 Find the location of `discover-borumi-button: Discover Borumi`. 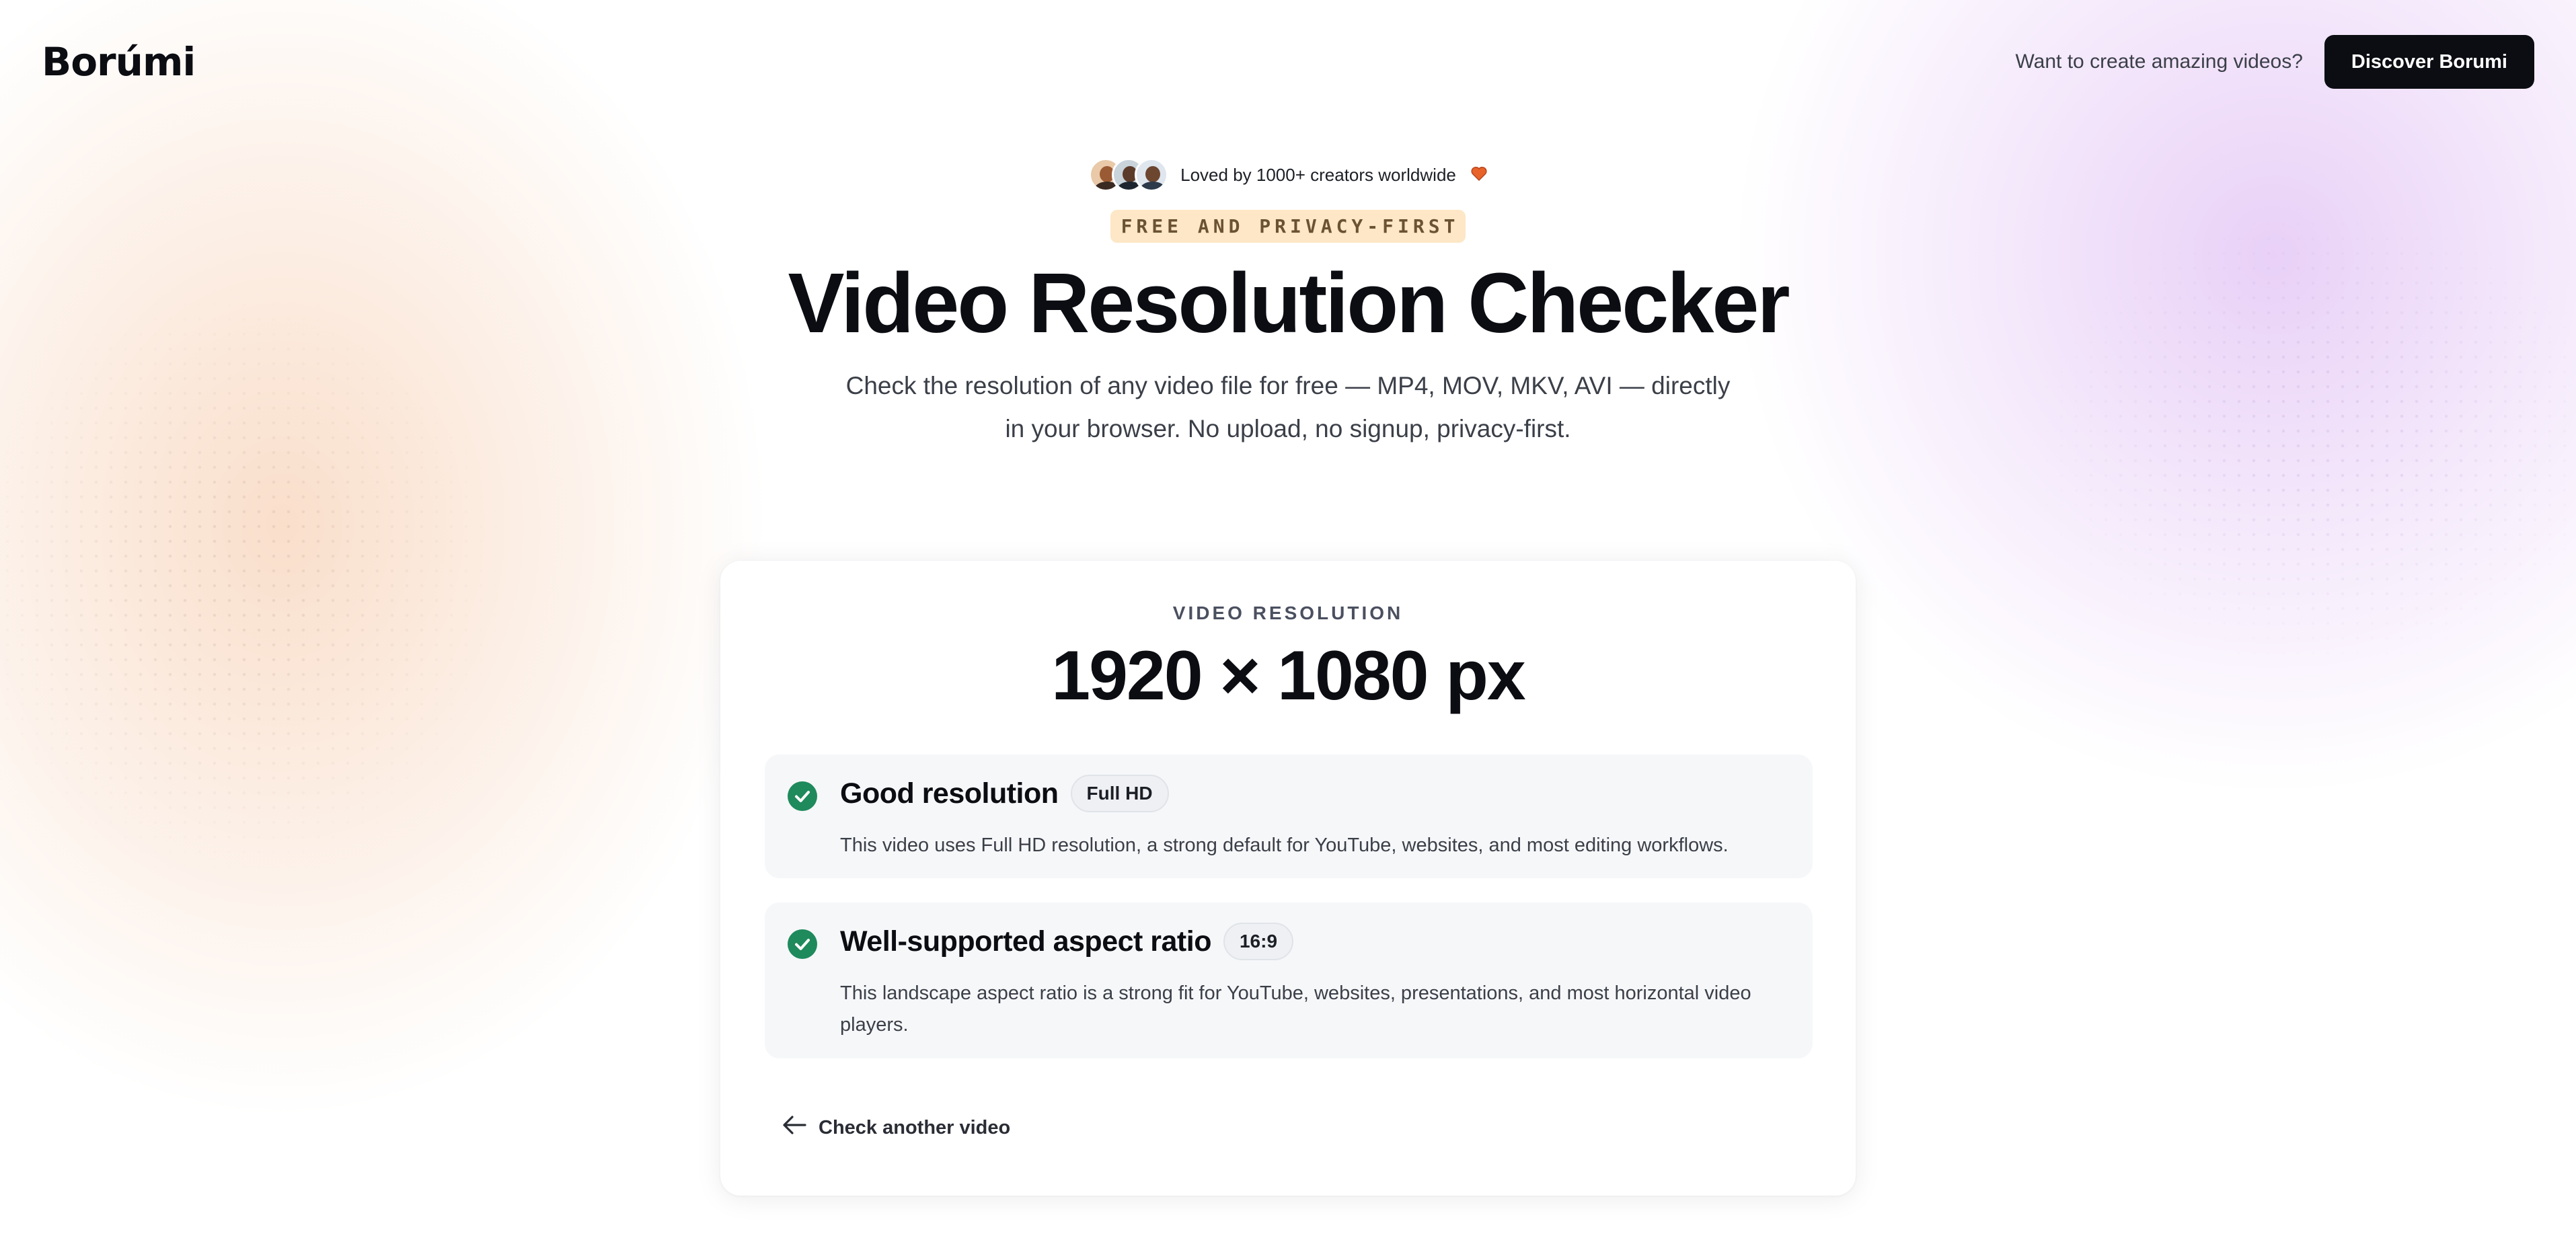

discover-borumi-button: Discover Borumi is located at coordinates (2429, 62).